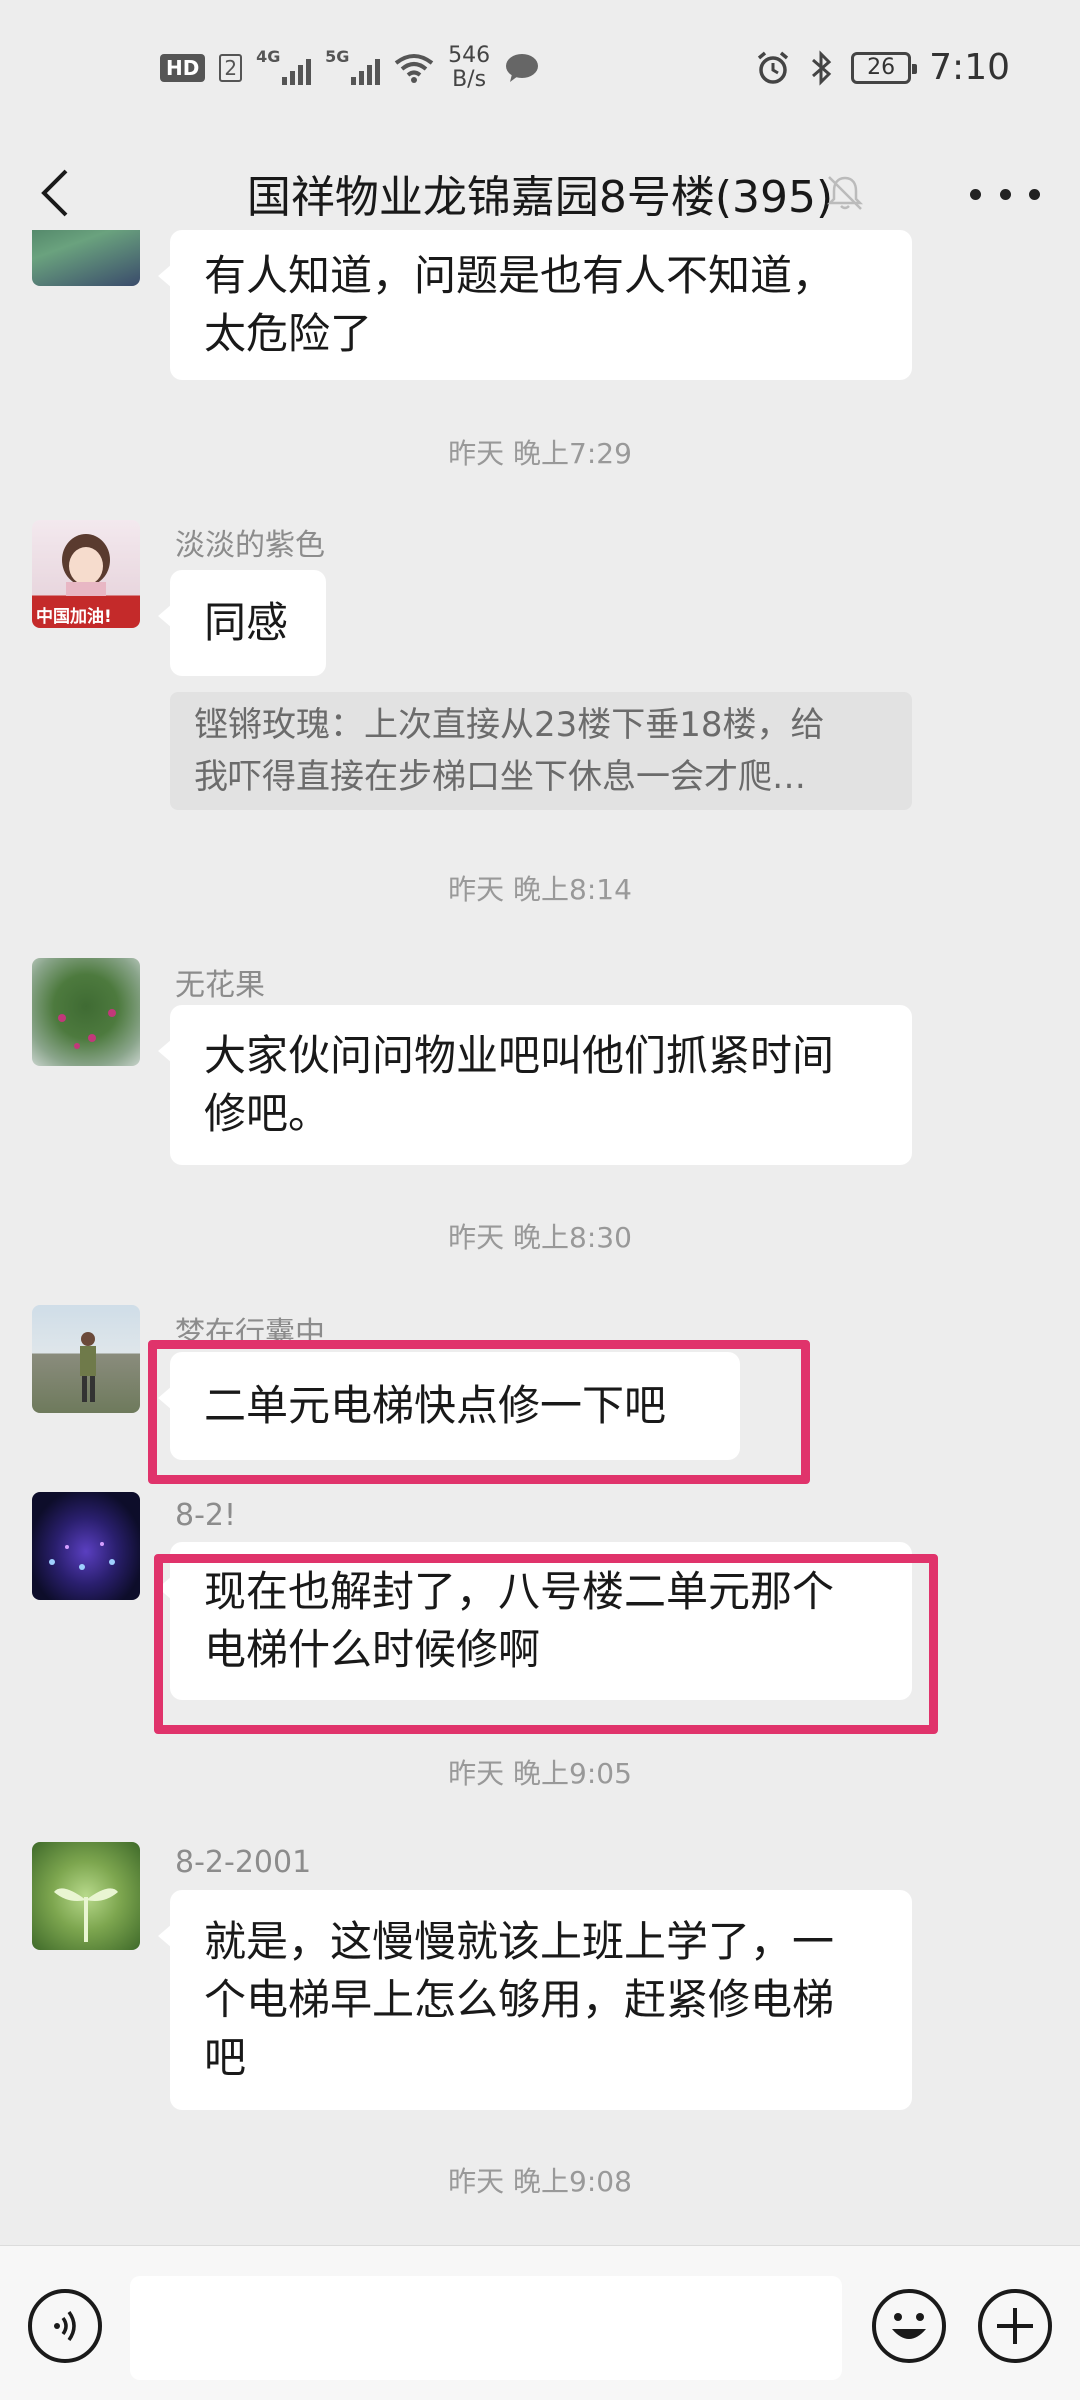  What do you see at coordinates (535, 305) in the screenshot?
I see `message-bubble: 有人知道，问题是也有人不知道， 太危险了` at bounding box center [535, 305].